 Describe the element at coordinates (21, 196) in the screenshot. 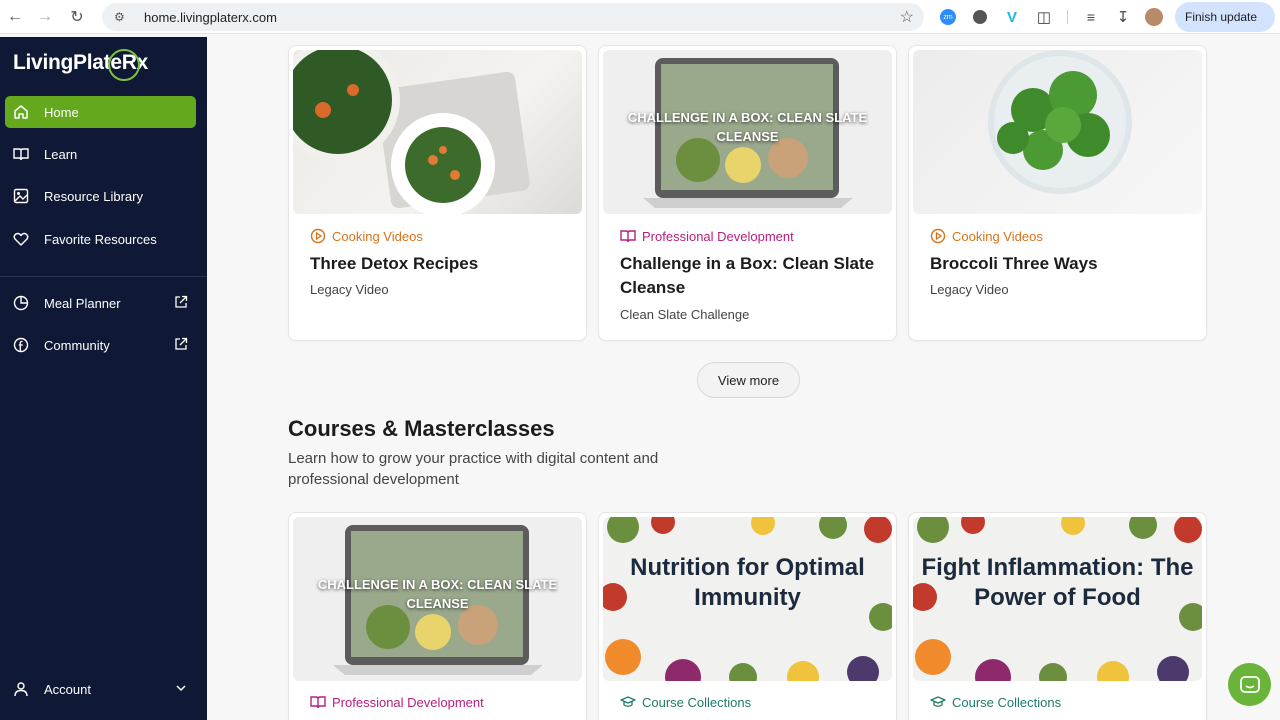

I see `image-icon` at that location.